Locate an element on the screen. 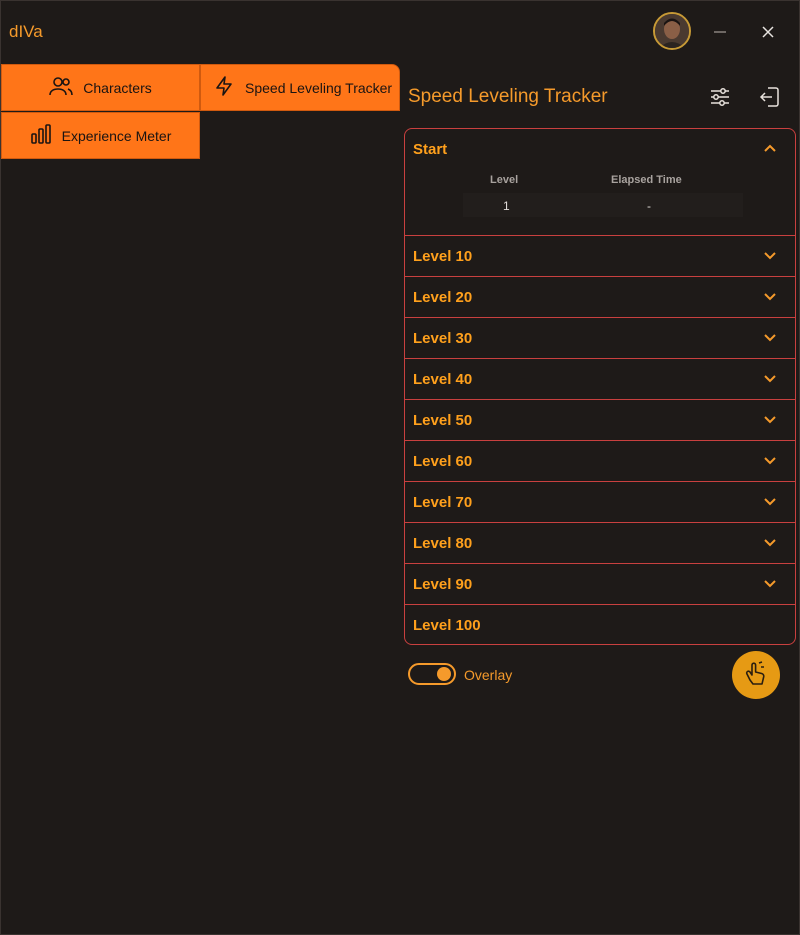  accordion-header-level-30: Level 30 is located at coordinates (600, 337).